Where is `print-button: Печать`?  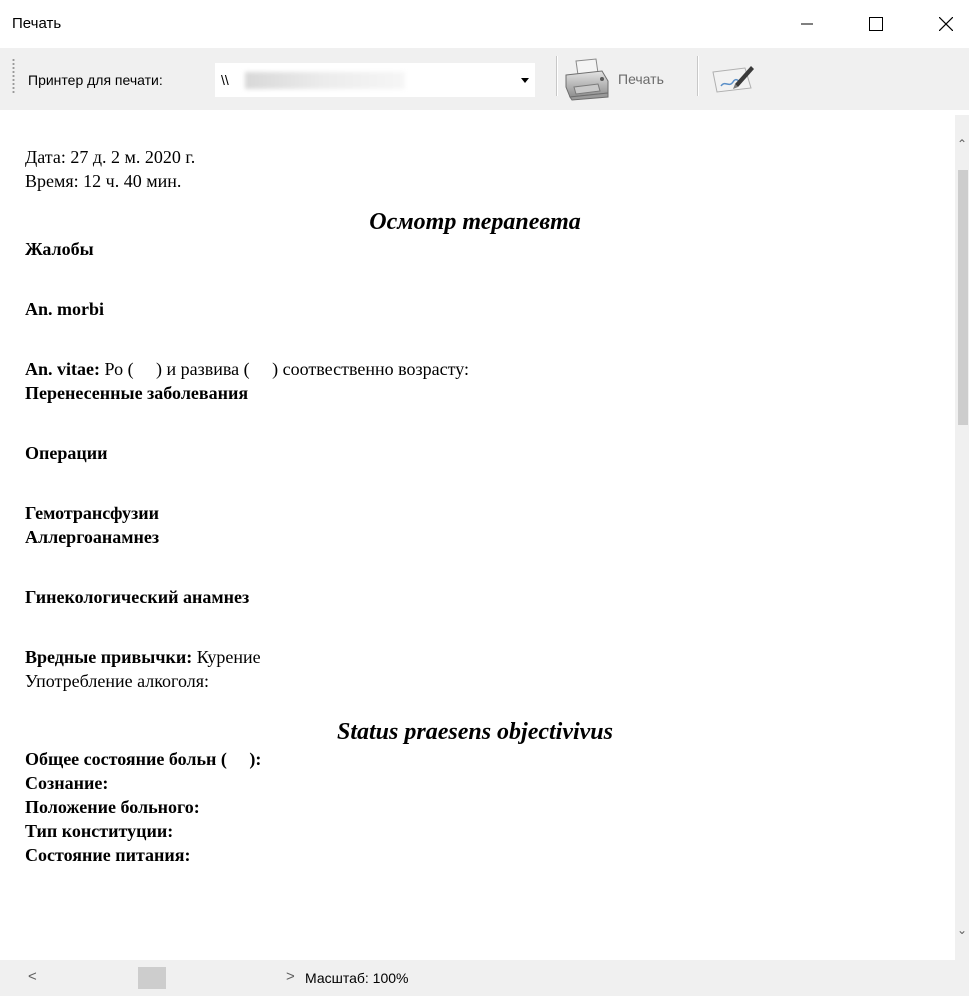 print-button: Печать is located at coordinates (627, 79).